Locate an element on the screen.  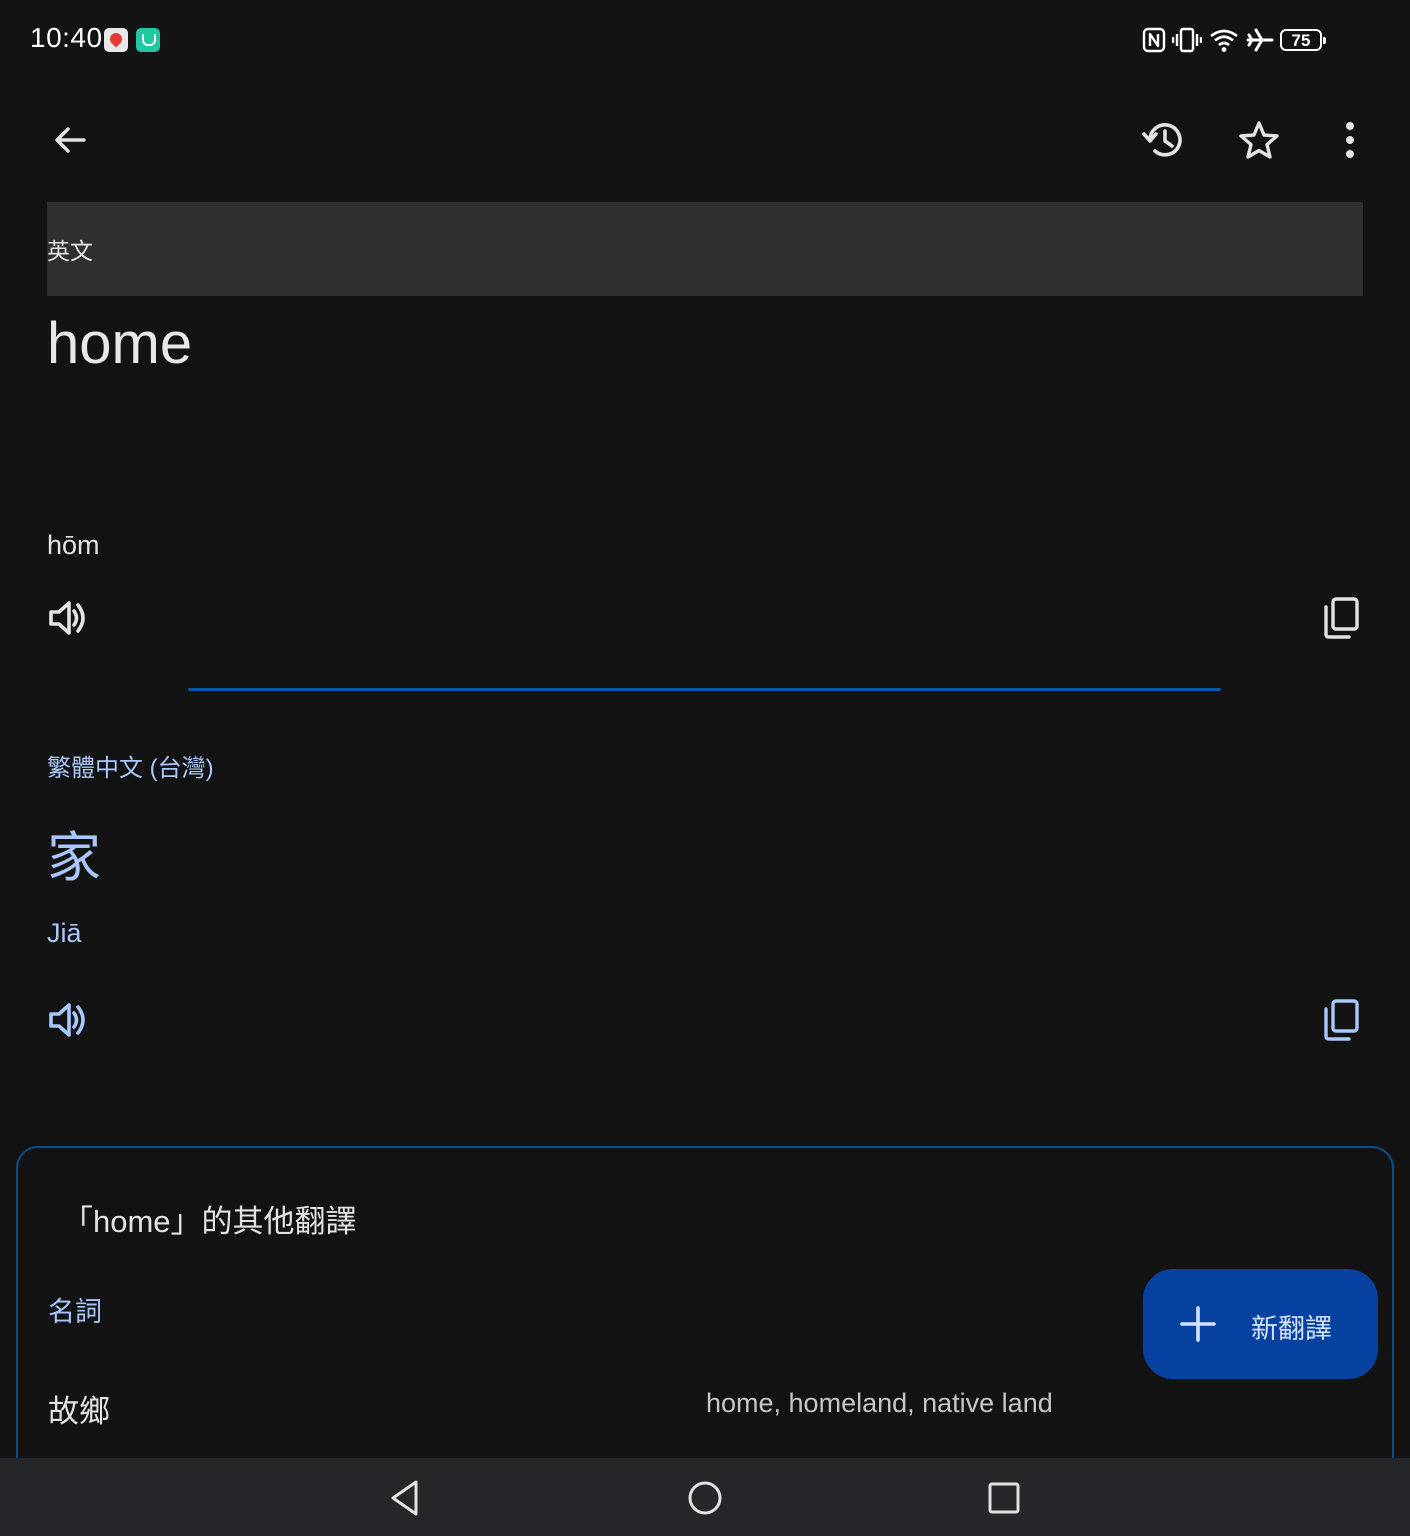
save-star-button is located at coordinates (1259, 140).